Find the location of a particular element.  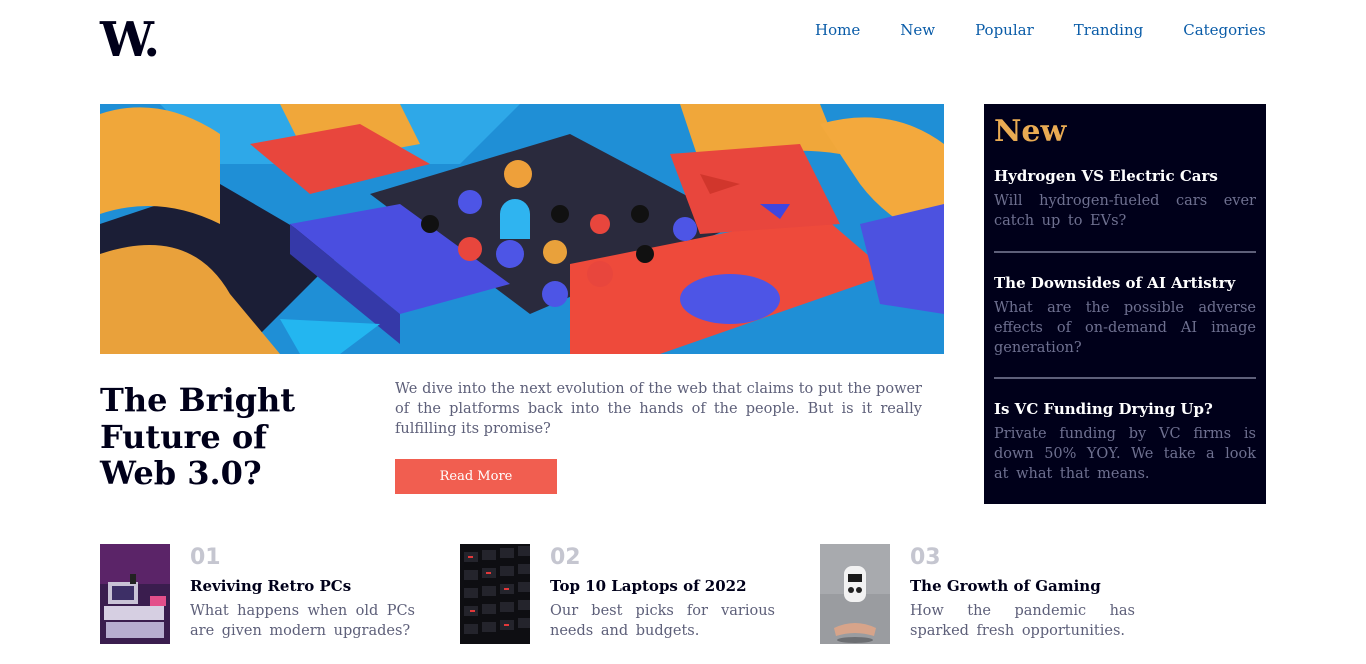

card-title: The Growth of Gaming is located at coordinates (1022, 586).